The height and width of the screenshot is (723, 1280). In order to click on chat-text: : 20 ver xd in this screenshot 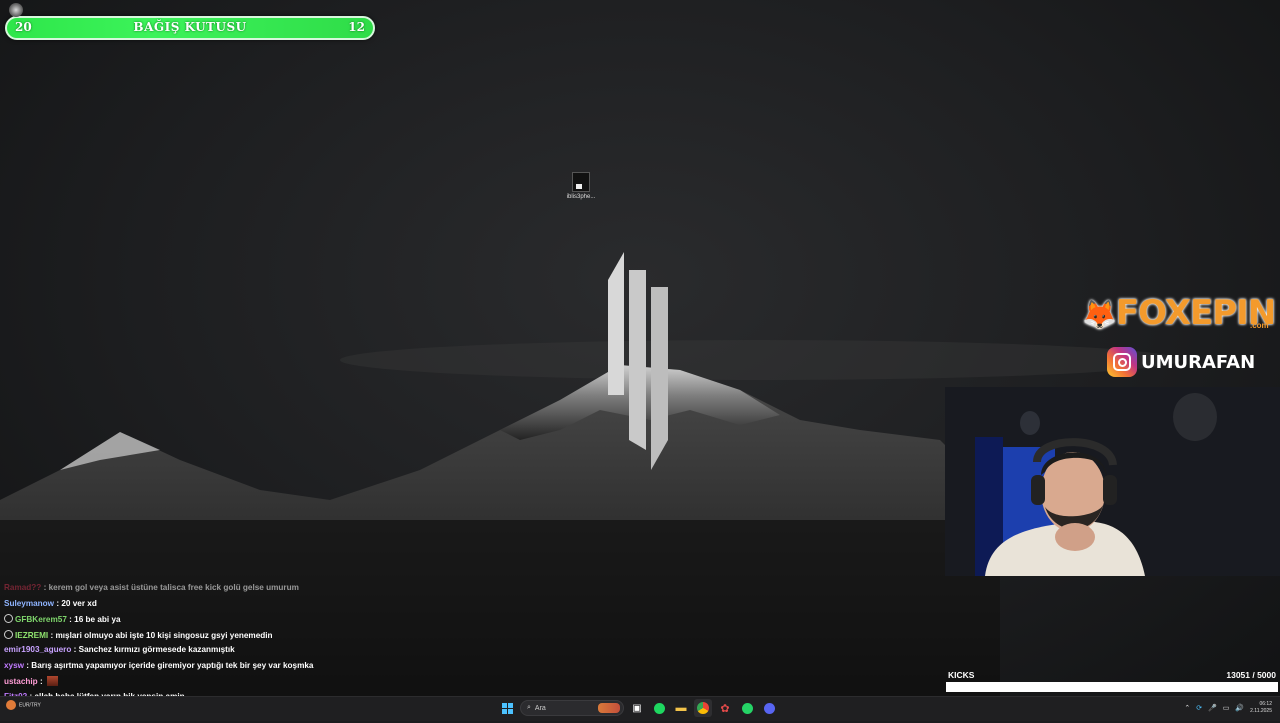, I will do `click(75, 603)`.